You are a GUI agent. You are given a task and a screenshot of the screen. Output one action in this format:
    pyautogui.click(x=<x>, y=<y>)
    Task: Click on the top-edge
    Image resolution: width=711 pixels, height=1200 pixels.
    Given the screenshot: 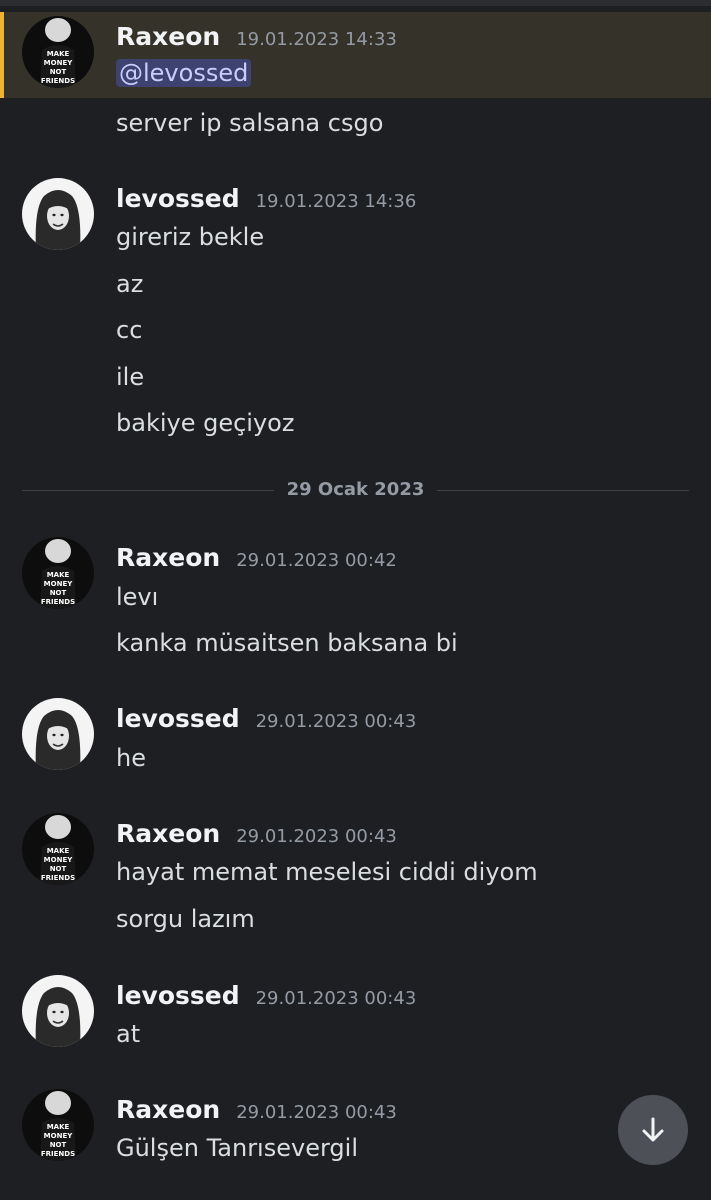 What is the action you would take?
    pyautogui.click(x=355, y=3)
    